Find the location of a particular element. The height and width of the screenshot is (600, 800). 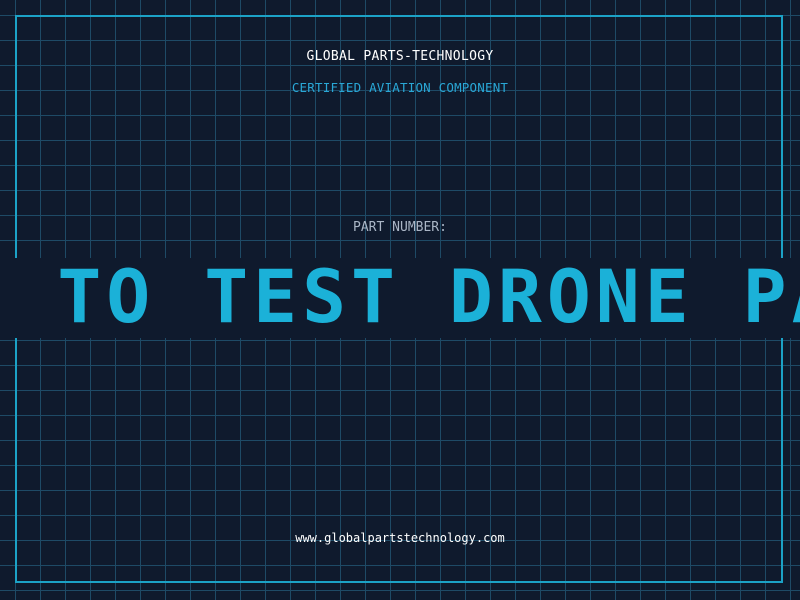

certification-tagline: CERTIFIED AVIATION COMPONENT is located at coordinates (400, 87).